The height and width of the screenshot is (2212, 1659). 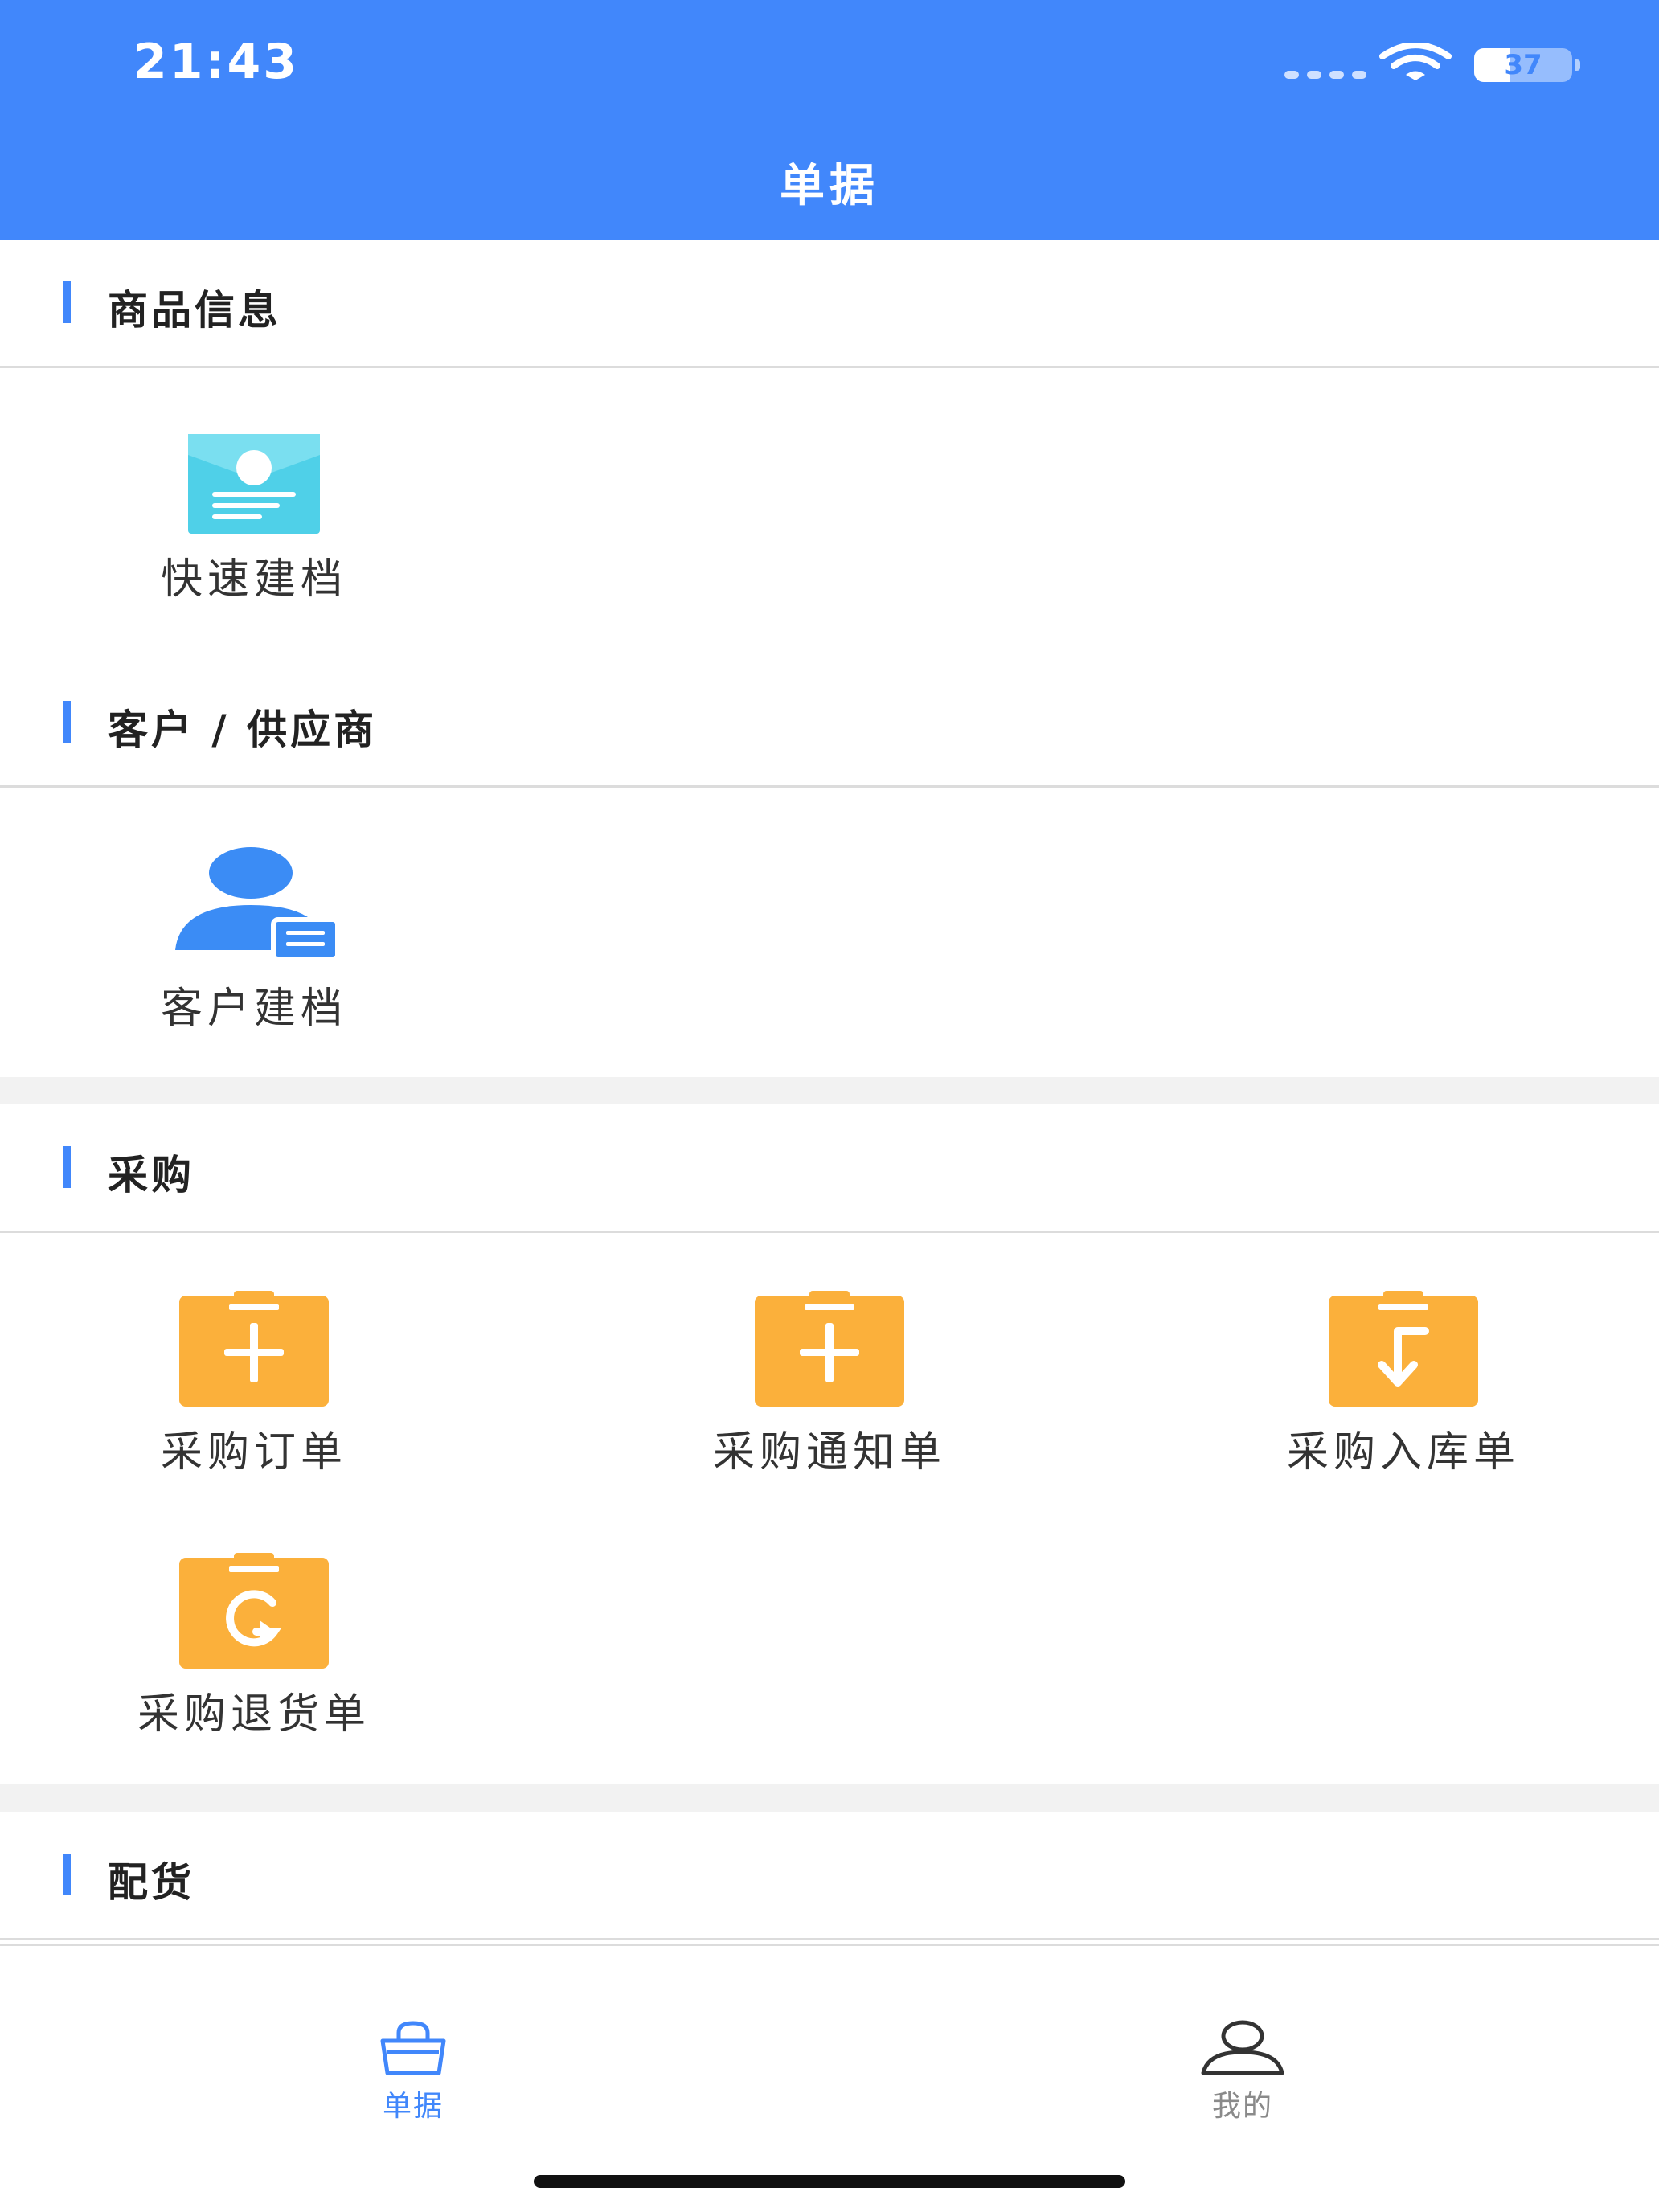 I want to click on tab-label: 我的, so click(x=1242, y=2106).